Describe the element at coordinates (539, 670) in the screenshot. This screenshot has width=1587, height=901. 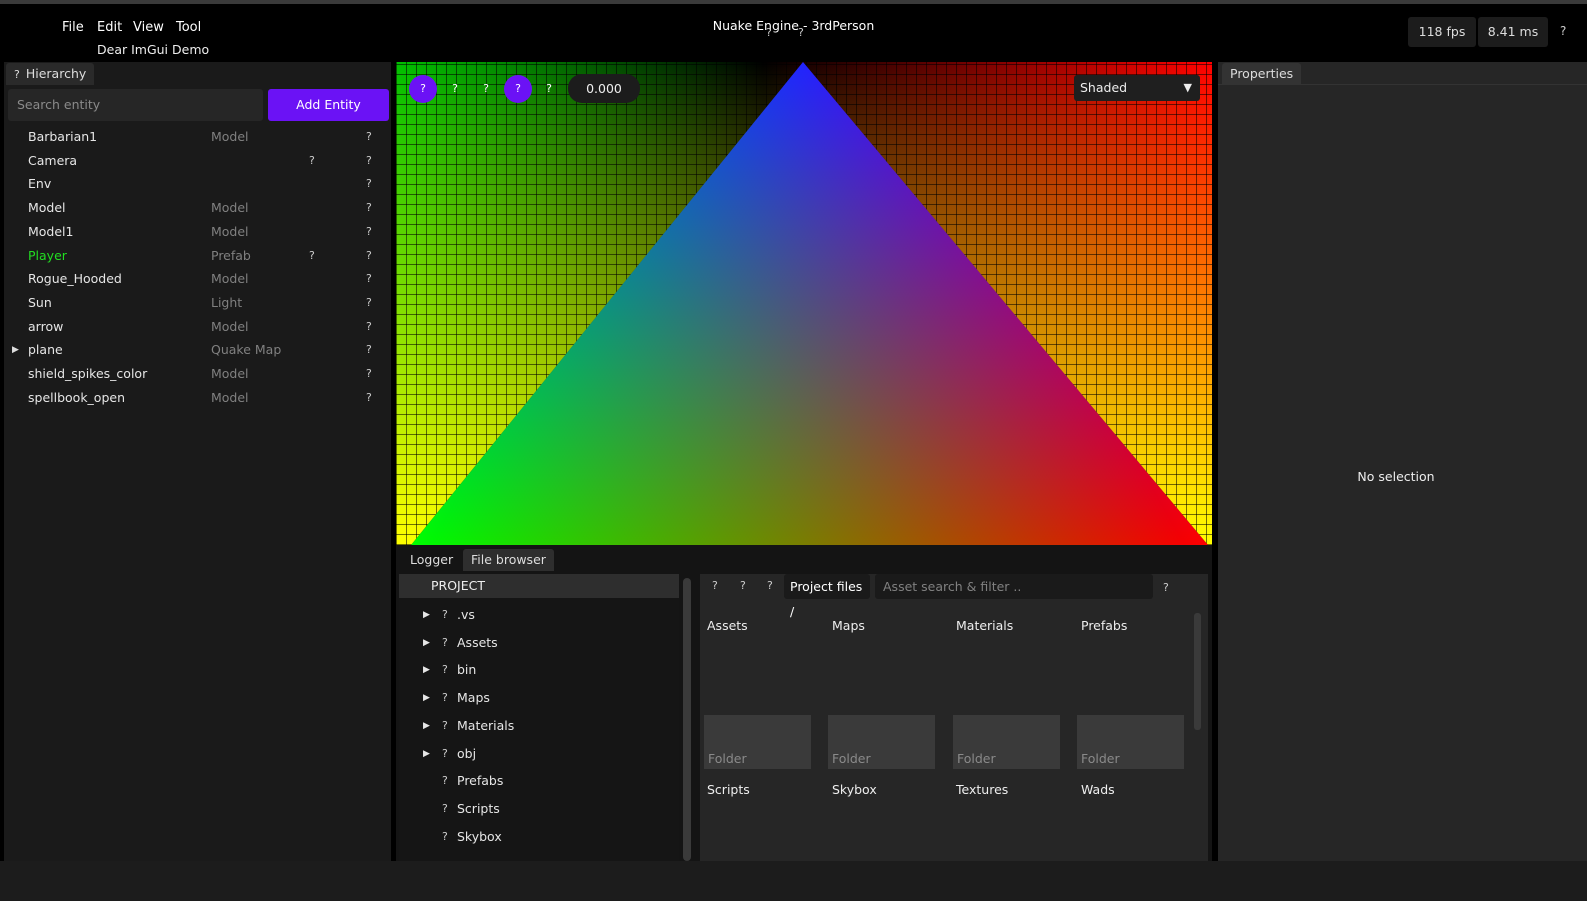
I see `tree-item: ▶? bin` at that location.